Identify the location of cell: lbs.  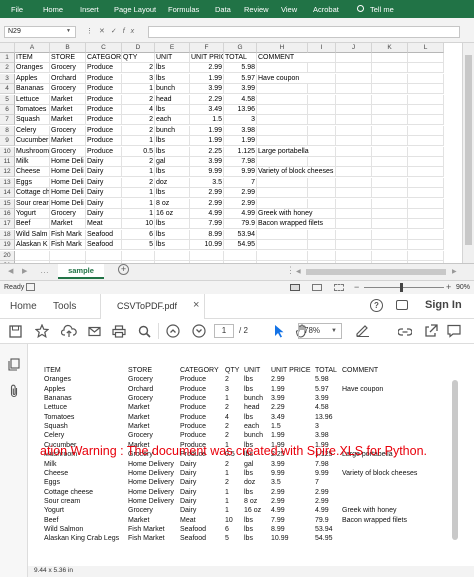
(172, 78).